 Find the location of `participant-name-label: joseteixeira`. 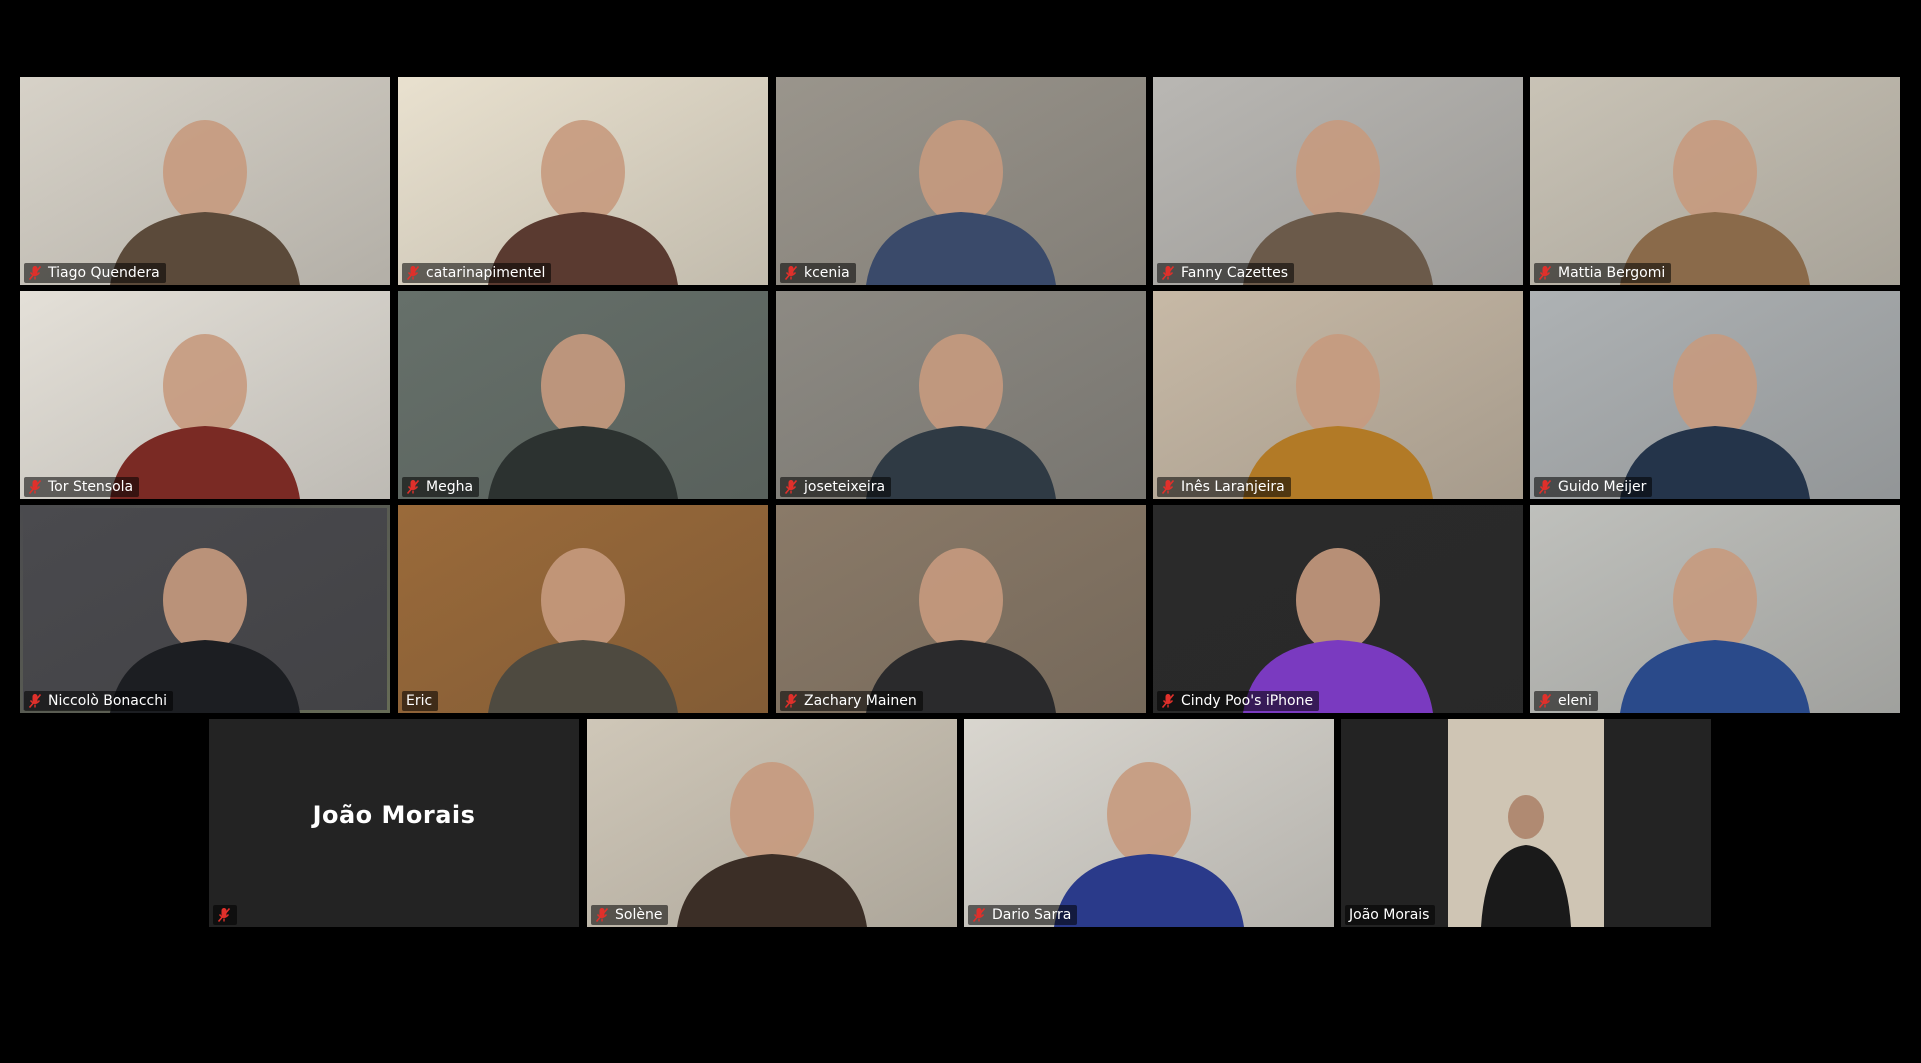

participant-name-label: joseteixeira is located at coordinates (836, 487).